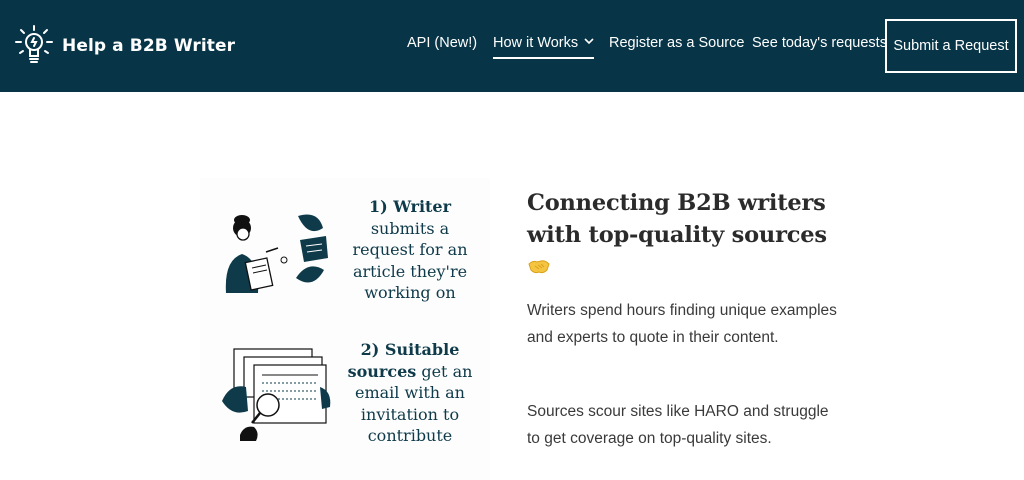 This screenshot has width=1024, height=480. What do you see at coordinates (410, 206) in the screenshot?
I see `step-1-title: 1) Writer` at bounding box center [410, 206].